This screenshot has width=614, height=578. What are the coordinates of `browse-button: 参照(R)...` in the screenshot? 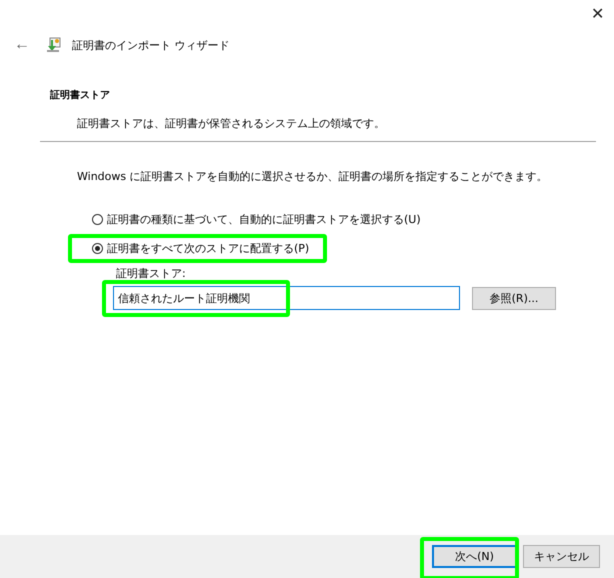 It's located at (514, 298).